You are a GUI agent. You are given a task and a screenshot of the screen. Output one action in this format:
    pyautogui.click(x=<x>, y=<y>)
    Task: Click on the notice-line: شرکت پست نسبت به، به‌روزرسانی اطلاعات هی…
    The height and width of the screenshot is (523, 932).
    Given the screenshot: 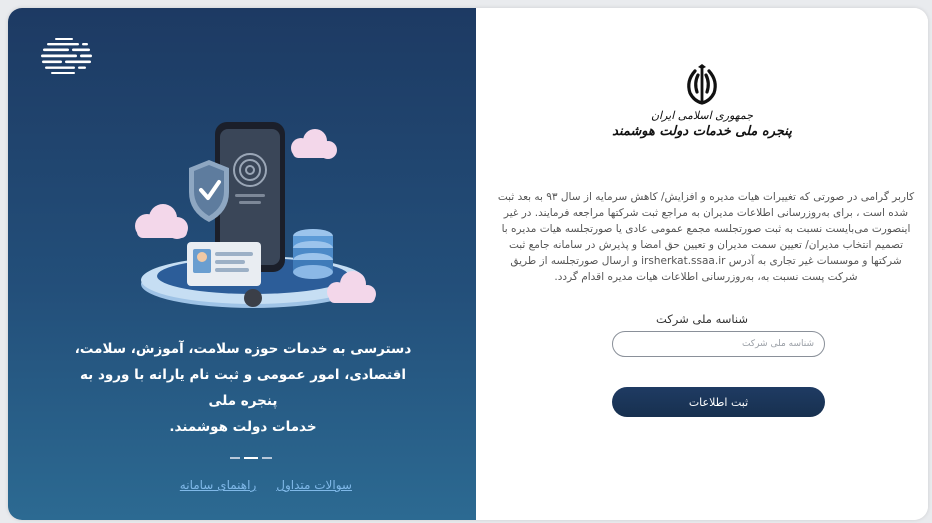 What is the action you would take?
    pyautogui.click(x=706, y=277)
    